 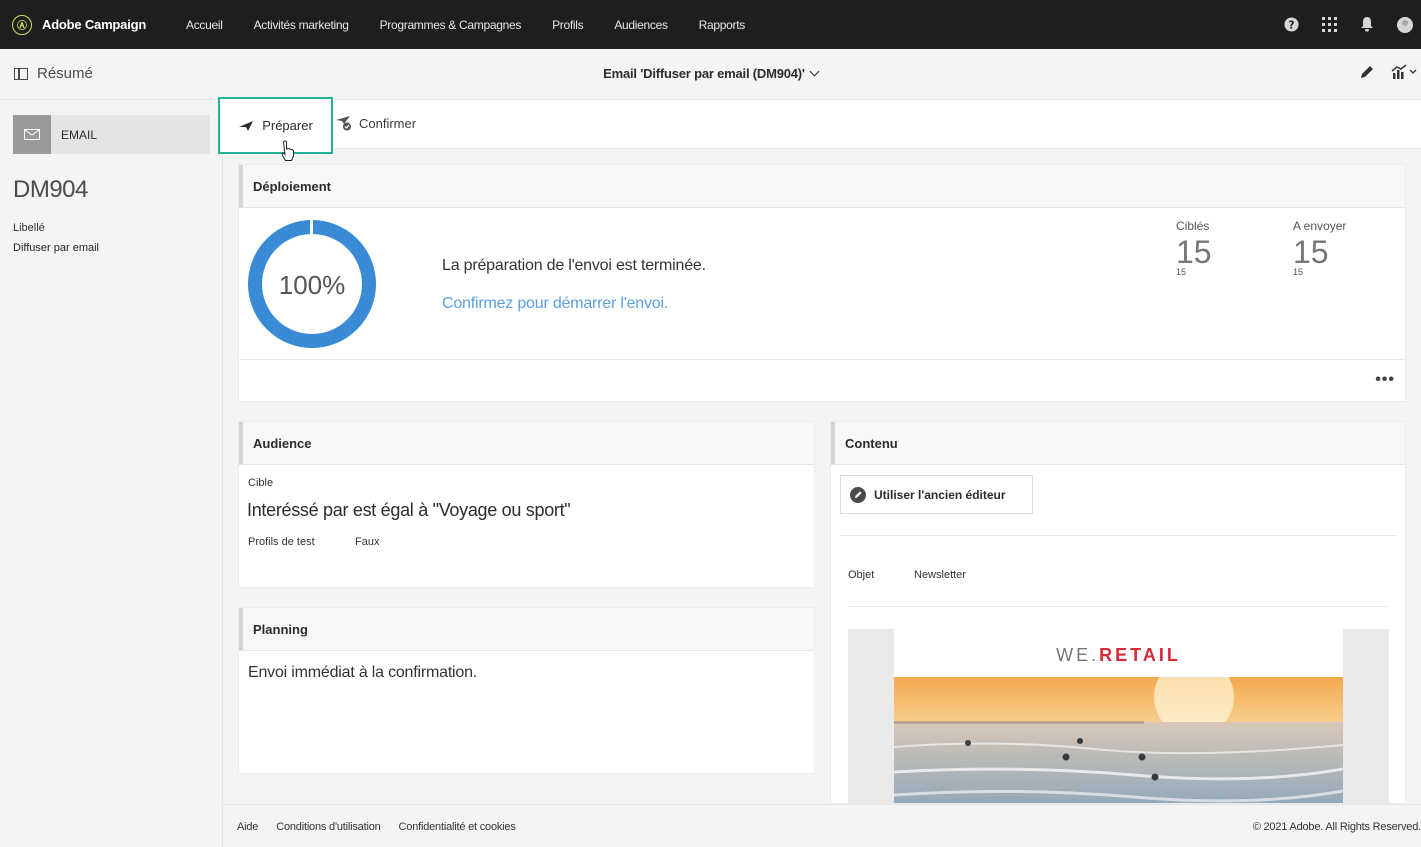 I want to click on action-toolbar: Préparer Confirmer, so click(x=819, y=125).